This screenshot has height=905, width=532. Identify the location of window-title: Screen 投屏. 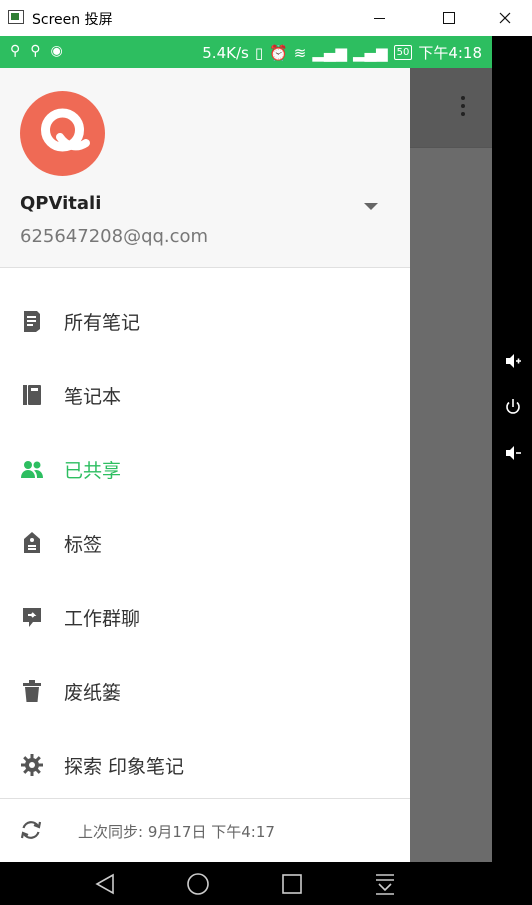
(72, 20).